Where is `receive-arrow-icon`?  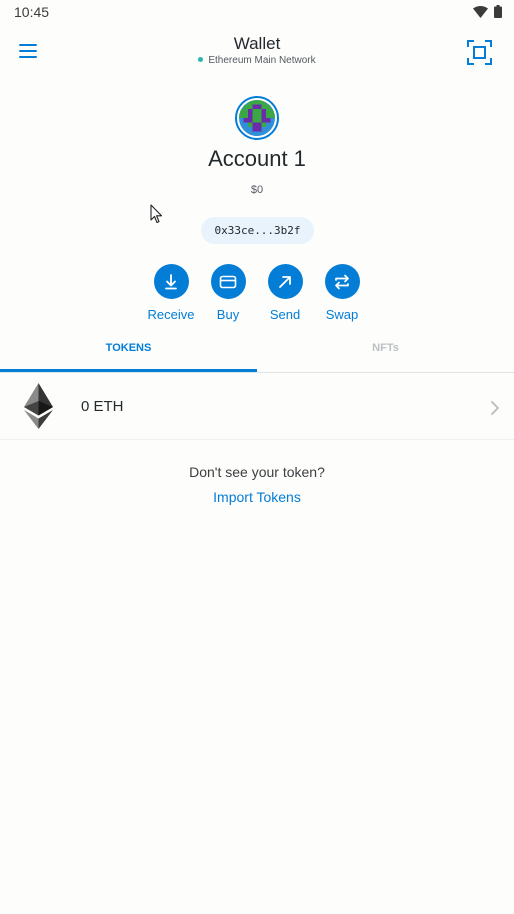
receive-arrow-icon is located at coordinates (171, 281).